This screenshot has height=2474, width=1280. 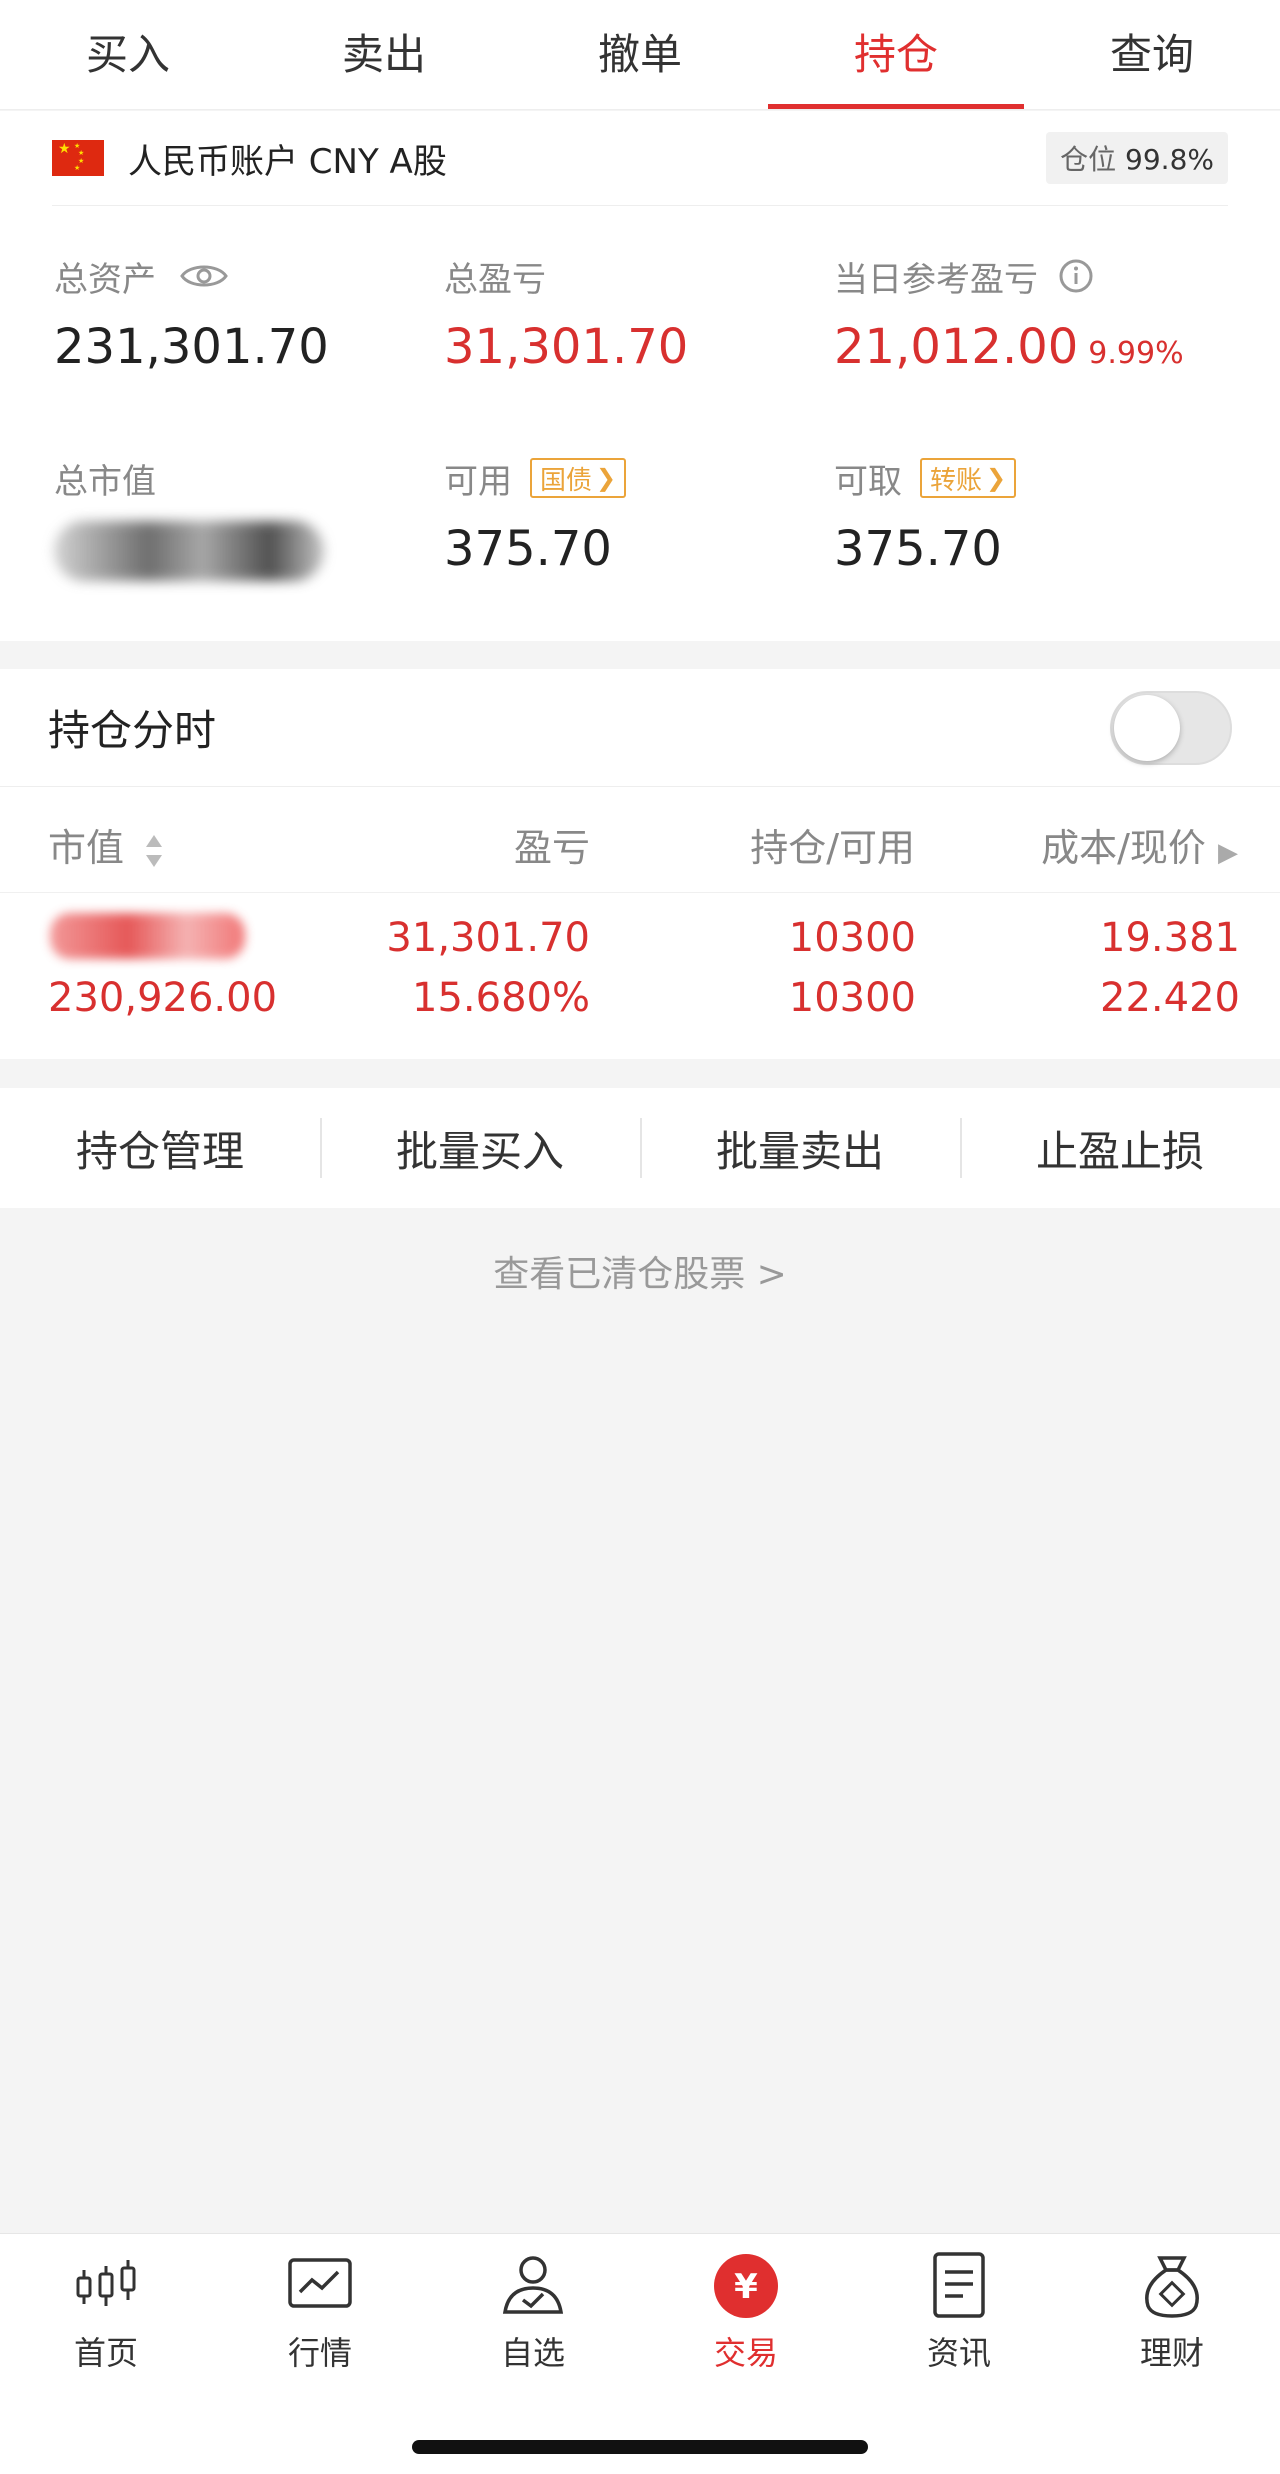 I want to click on nav-watchlist: 自选, so click(x=533, y=2311).